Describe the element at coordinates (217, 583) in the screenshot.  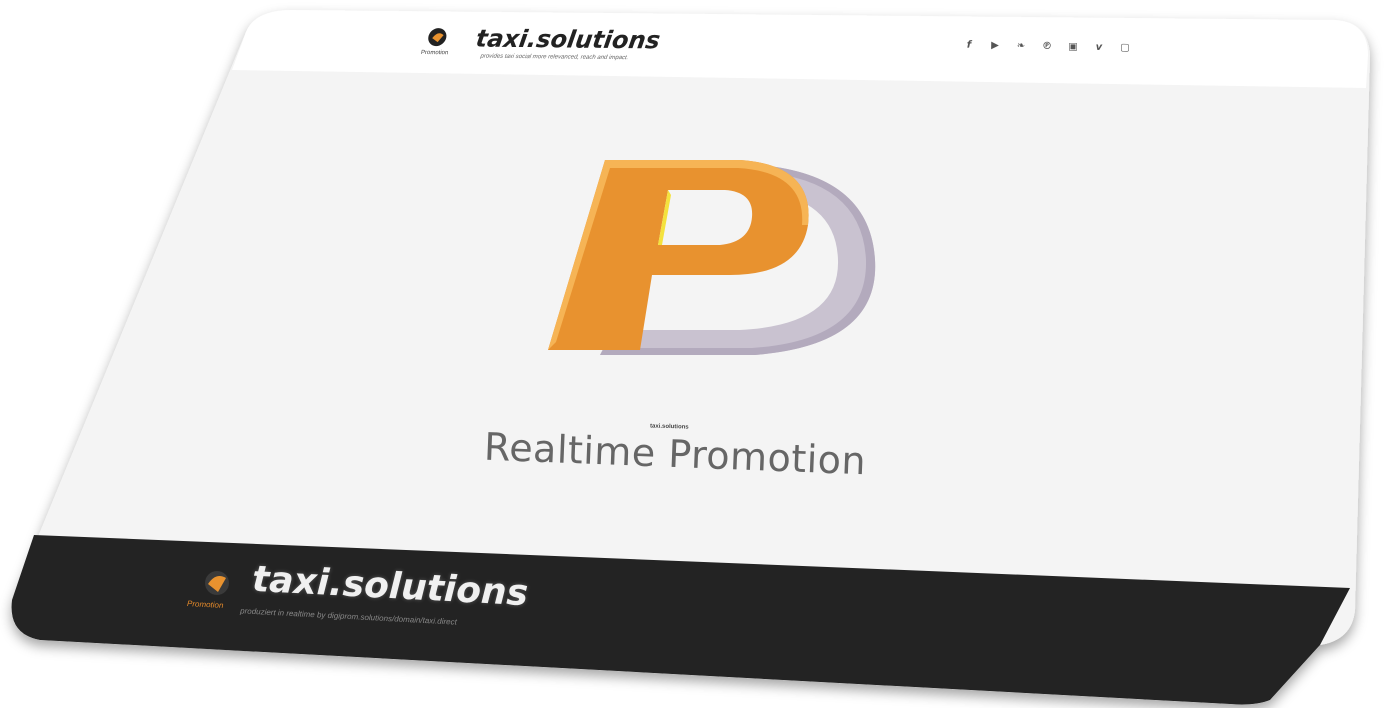
I see `footer-logo-icon` at that location.